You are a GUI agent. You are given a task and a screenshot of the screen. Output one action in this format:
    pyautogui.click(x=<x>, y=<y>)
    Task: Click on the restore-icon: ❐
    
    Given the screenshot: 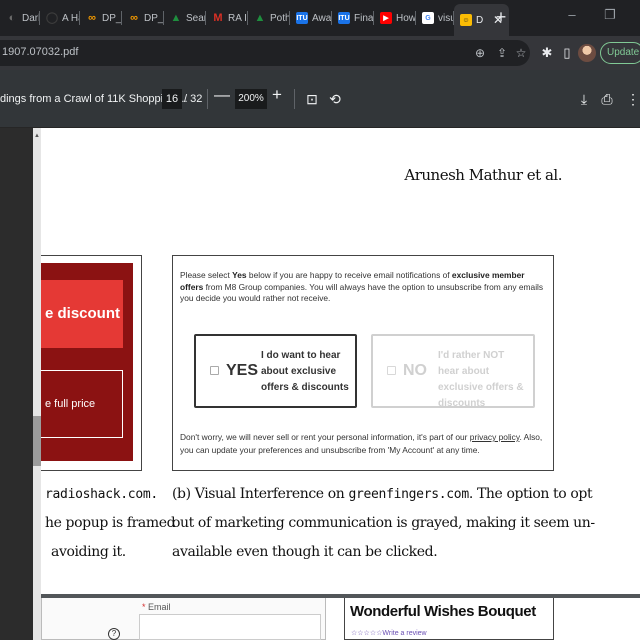 What is the action you would take?
    pyautogui.click(x=610, y=15)
    